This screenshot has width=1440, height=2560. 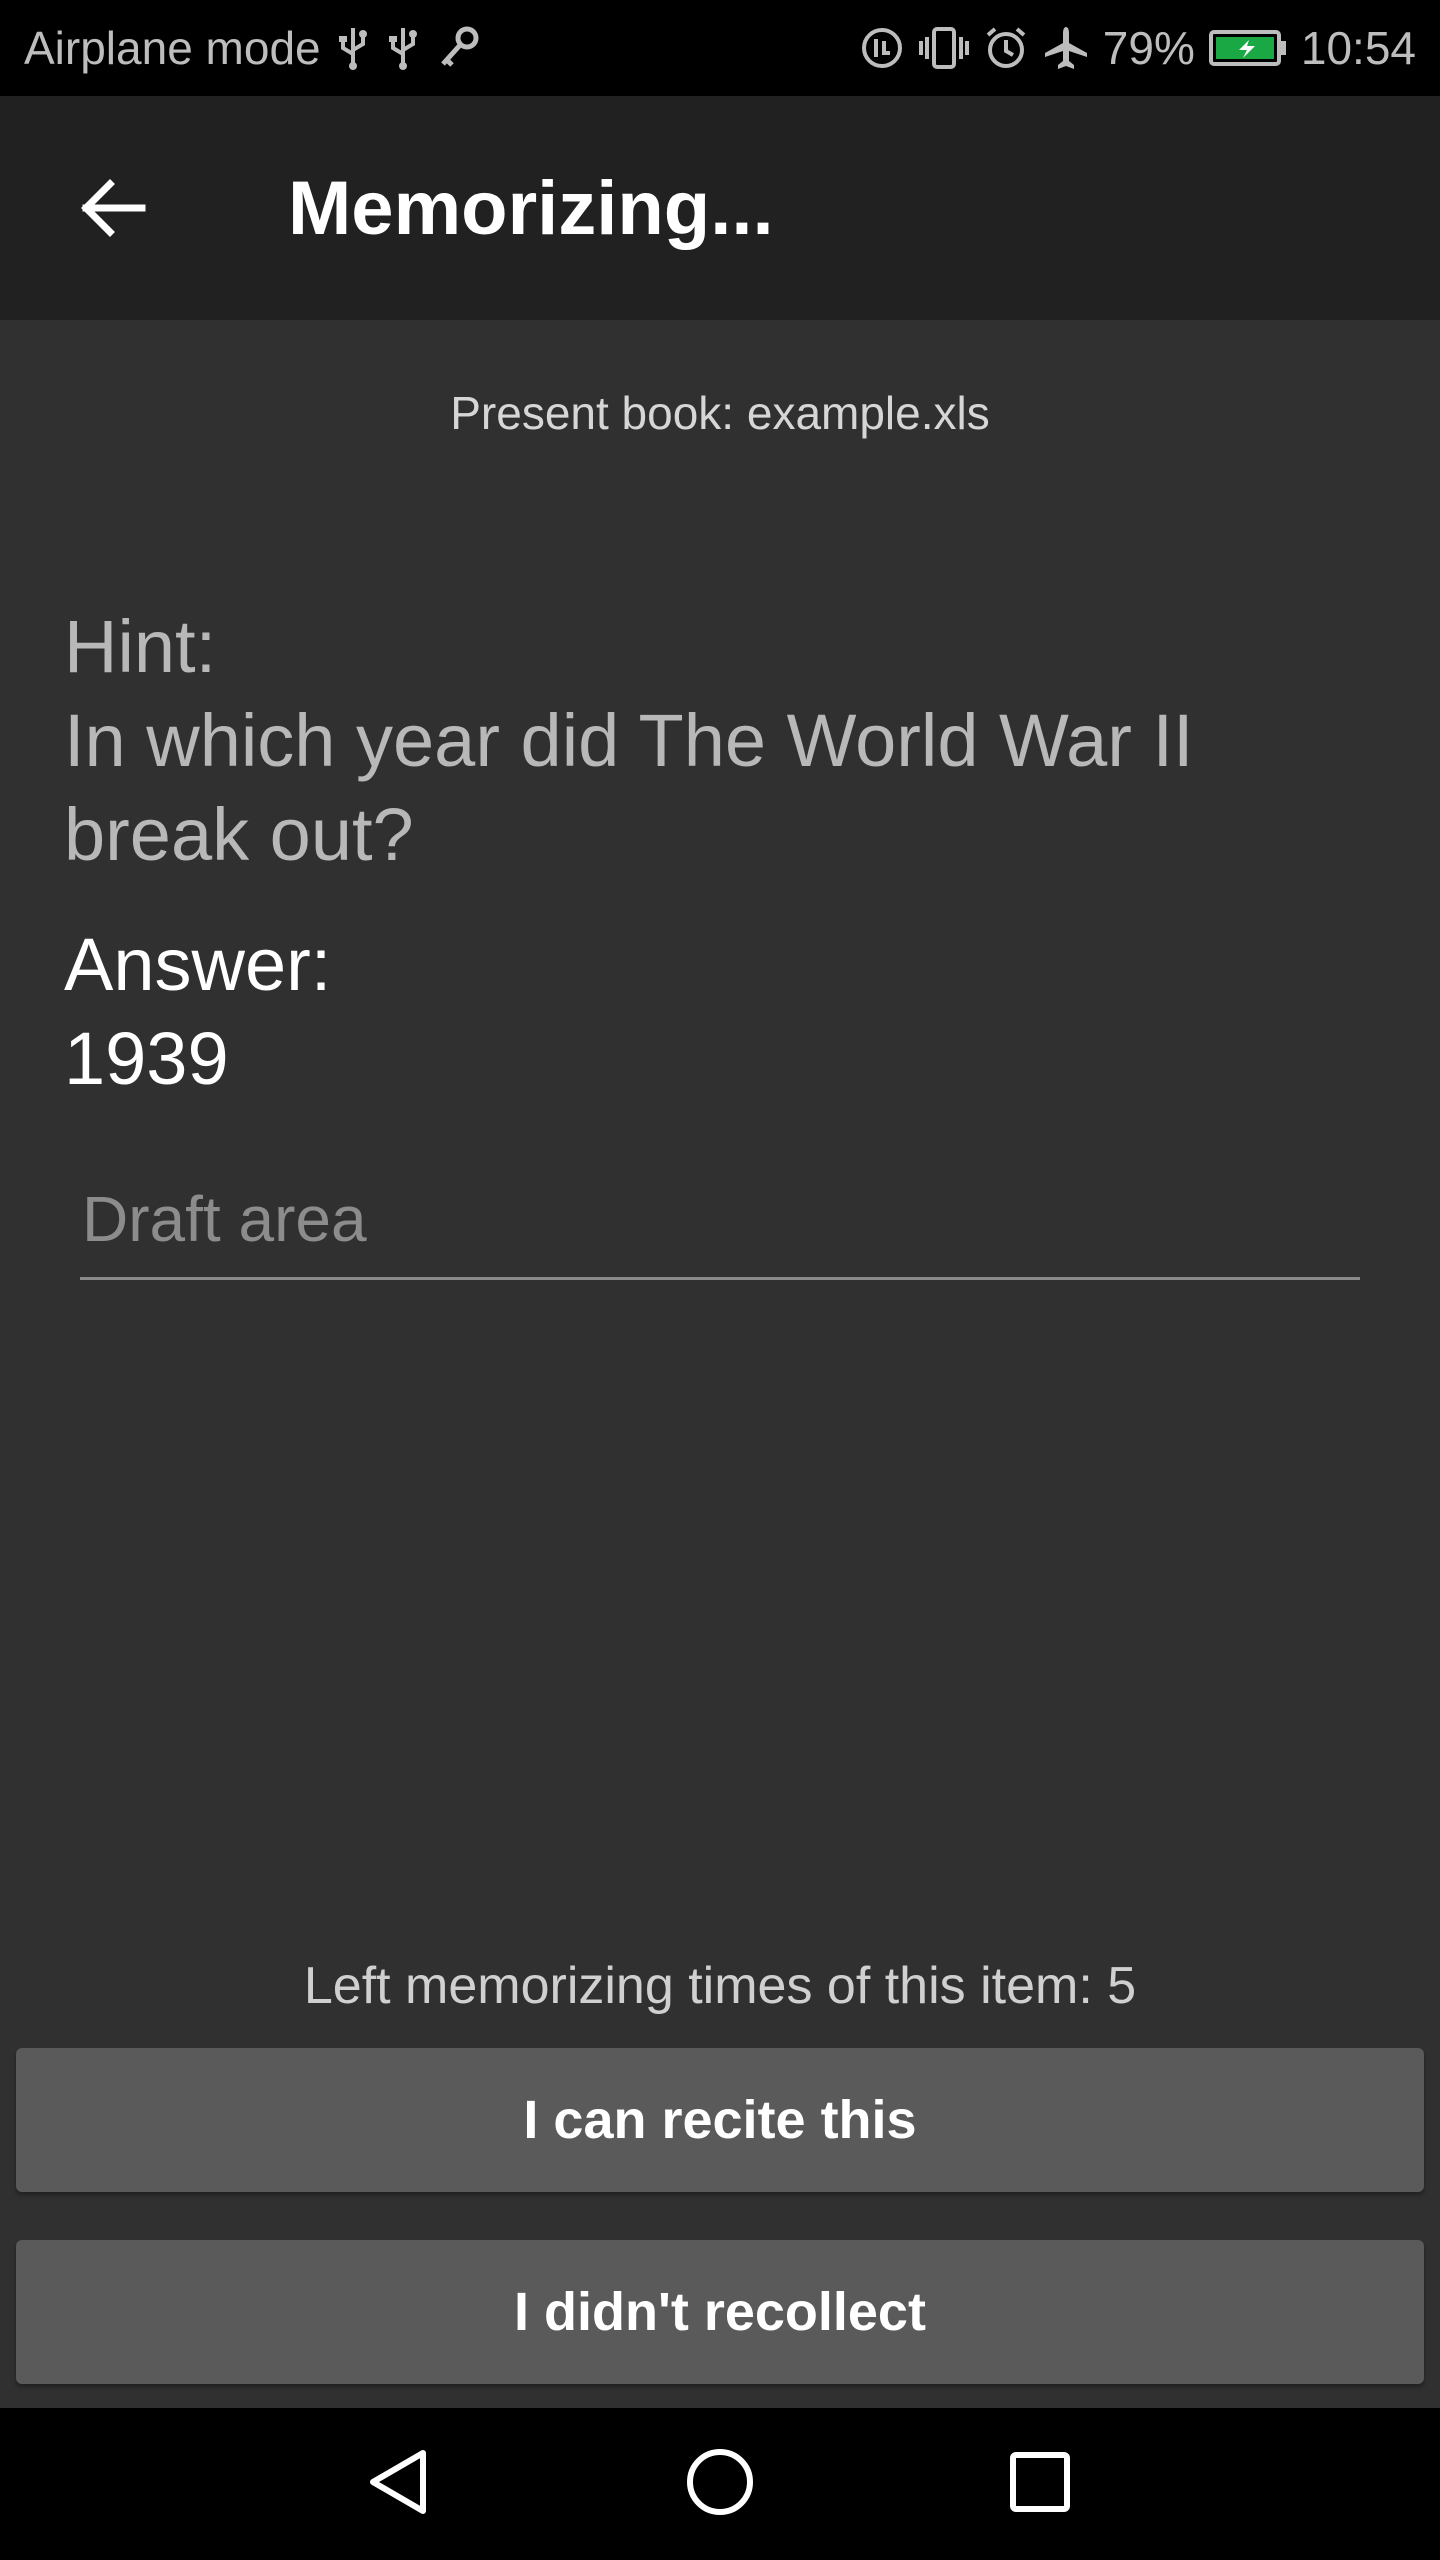 What do you see at coordinates (146, 1058) in the screenshot?
I see `answer-text: 1939` at bounding box center [146, 1058].